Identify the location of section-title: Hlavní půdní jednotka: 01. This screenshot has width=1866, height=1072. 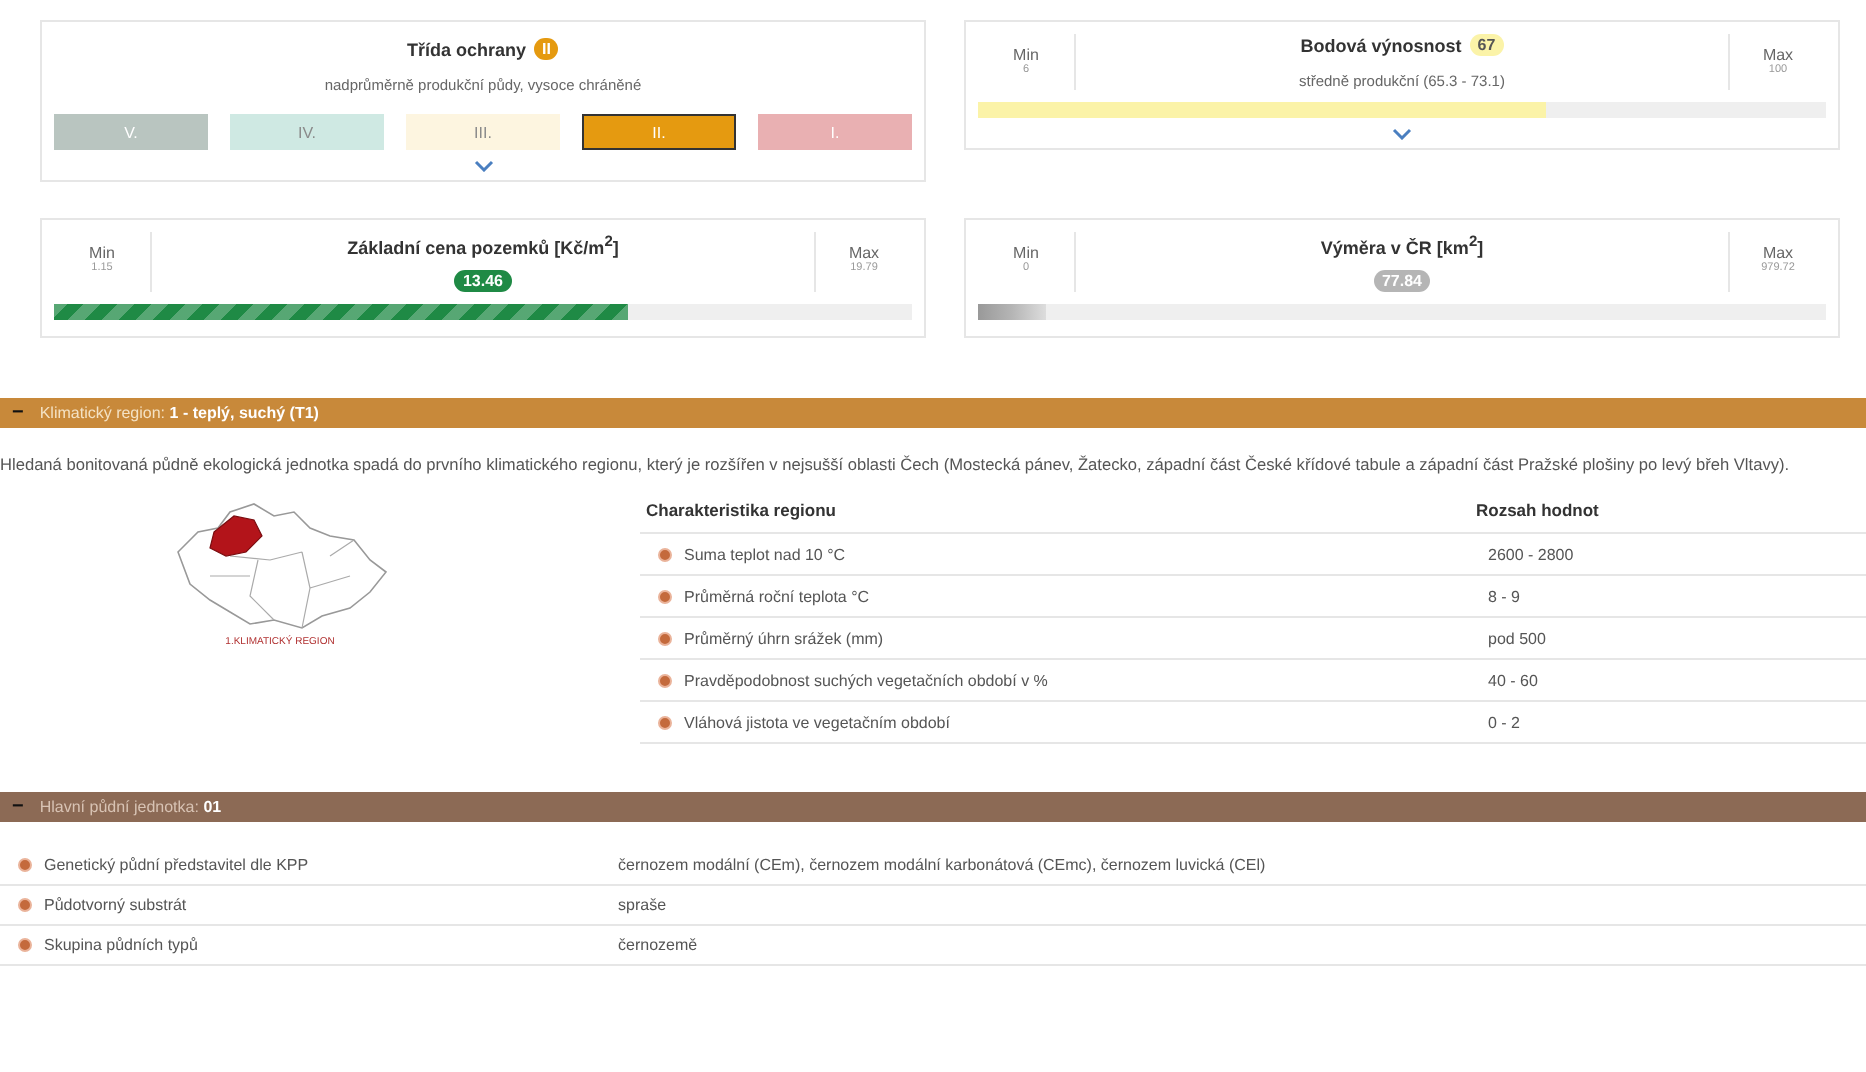
(130, 807).